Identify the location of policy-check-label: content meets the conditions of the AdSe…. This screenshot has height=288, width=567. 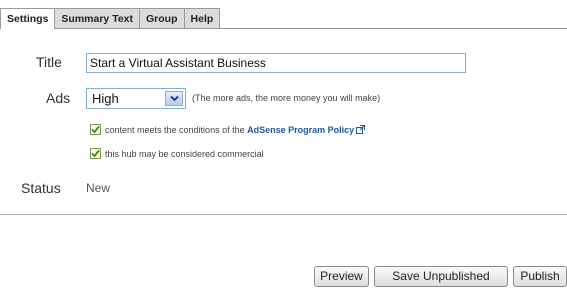
(235, 130).